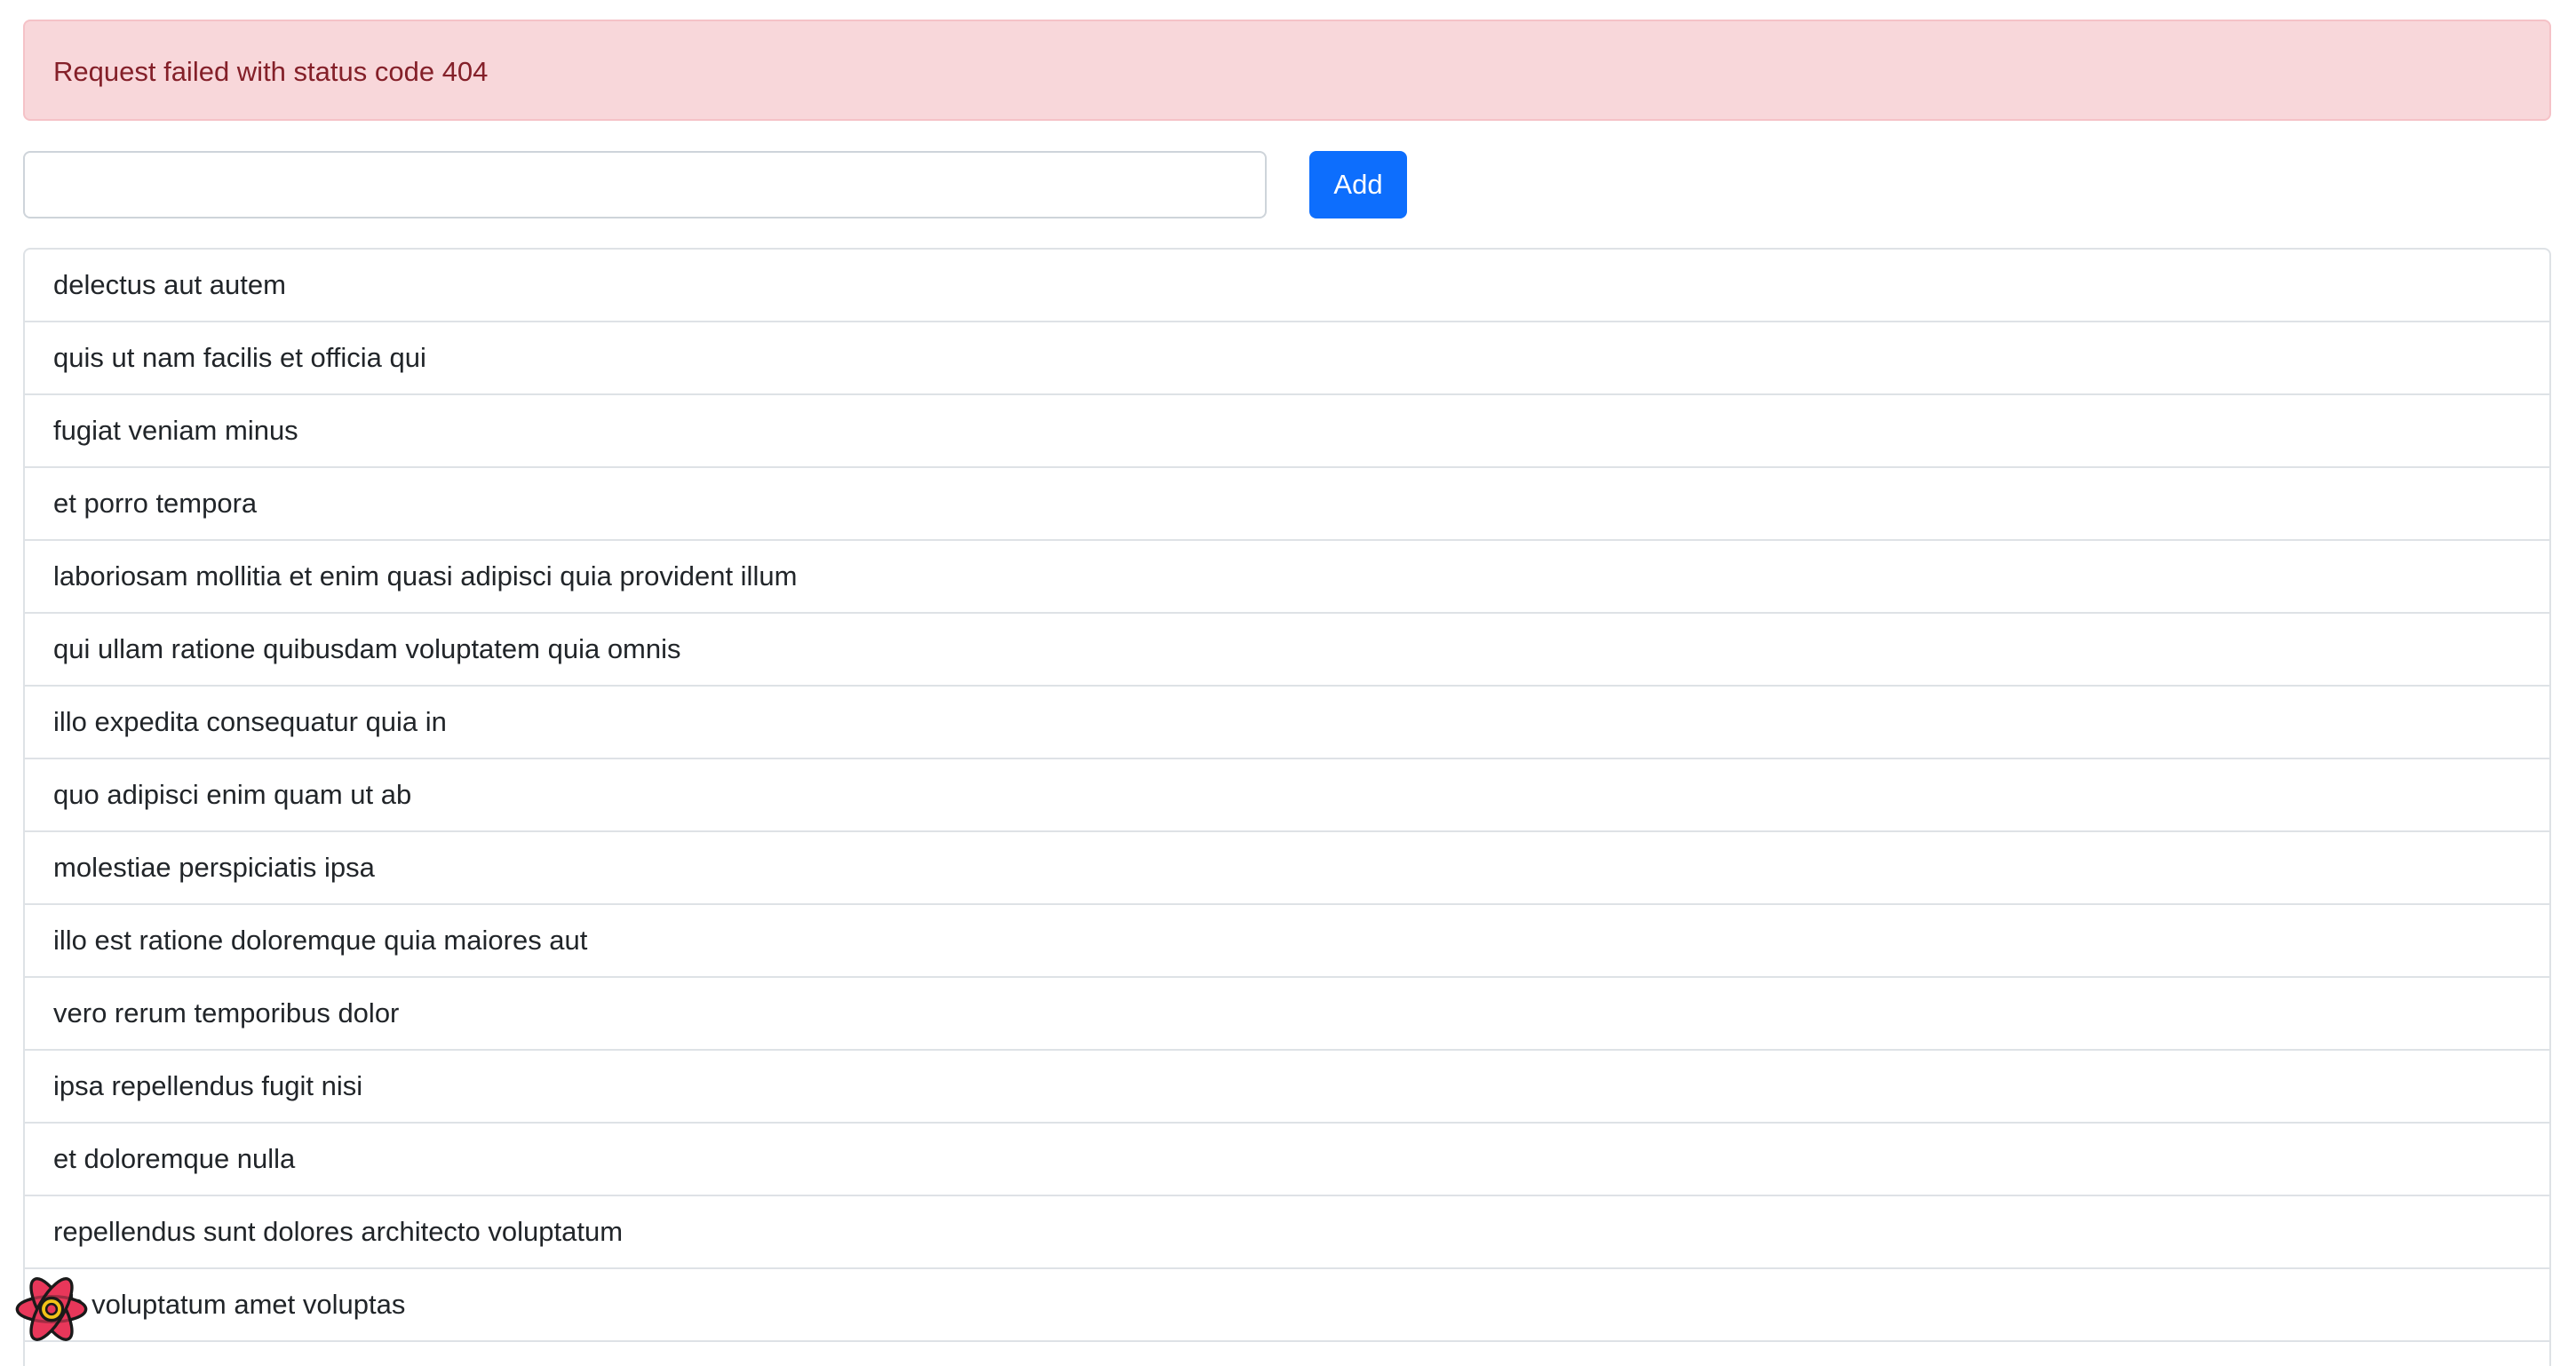  What do you see at coordinates (1287, 1087) in the screenshot?
I see `list-item: ipsa repellendus fugit nisi` at bounding box center [1287, 1087].